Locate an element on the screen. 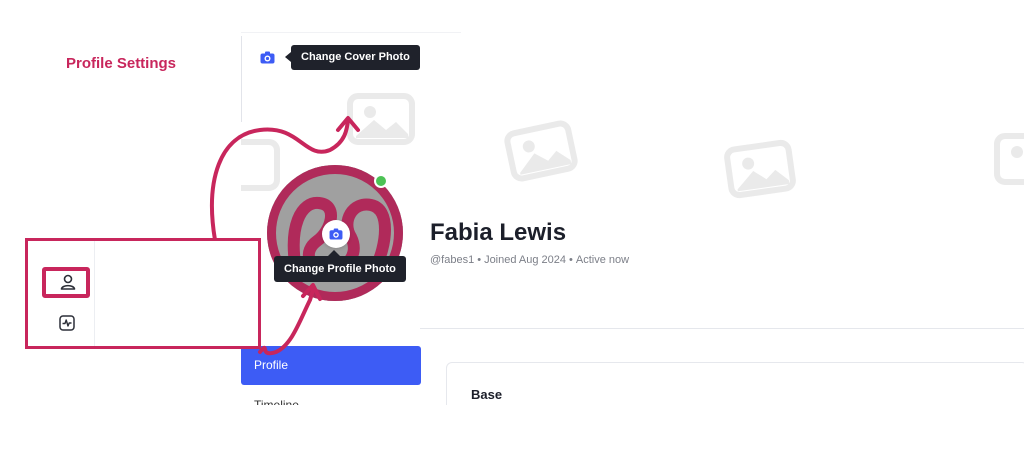 This screenshot has width=1024, height=458. page-left-border is located at coordinates (241, 79).